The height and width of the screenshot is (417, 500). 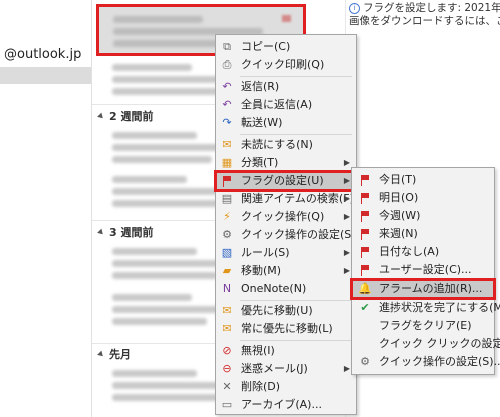 What do you see at coordinates (365, 198) in the screenshot?
I see `flag-tomorrow-icon` at bounding box center [365, 198].